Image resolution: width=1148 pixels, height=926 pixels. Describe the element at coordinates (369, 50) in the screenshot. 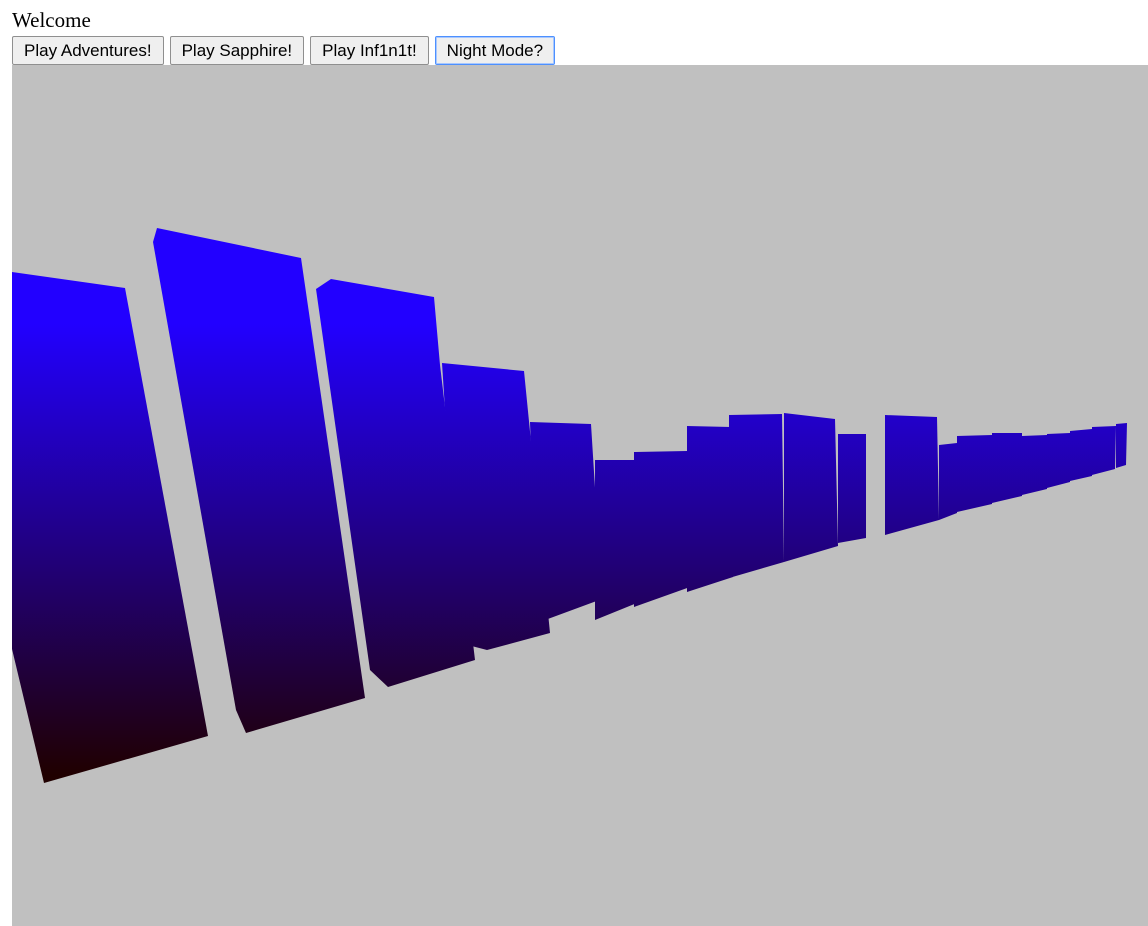

I see `play-infinit-button: Play Inf1n1t!` at that location.